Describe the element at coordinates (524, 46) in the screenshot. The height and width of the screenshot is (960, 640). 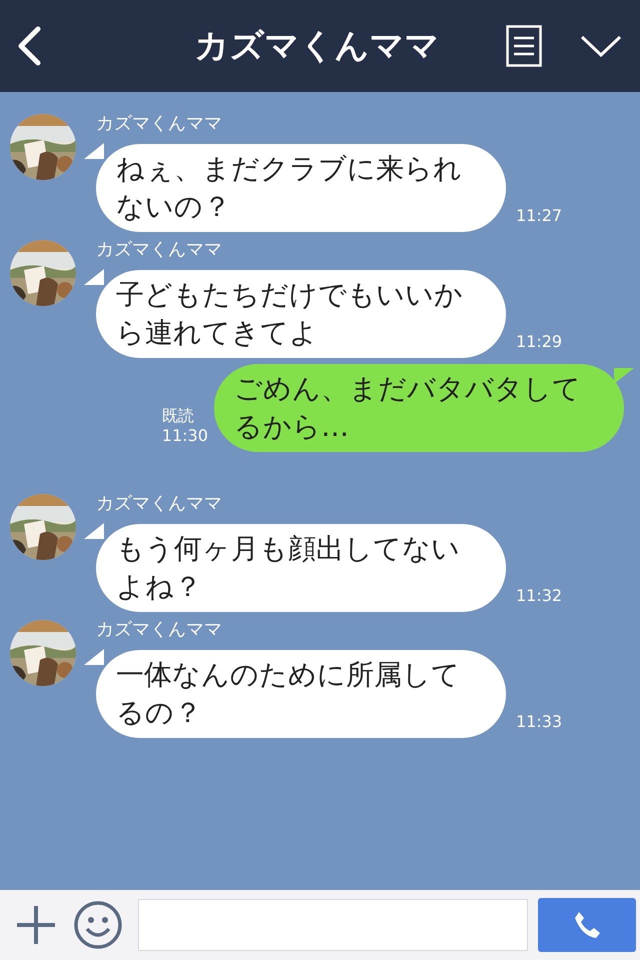
I see `menu-icon` at that location.